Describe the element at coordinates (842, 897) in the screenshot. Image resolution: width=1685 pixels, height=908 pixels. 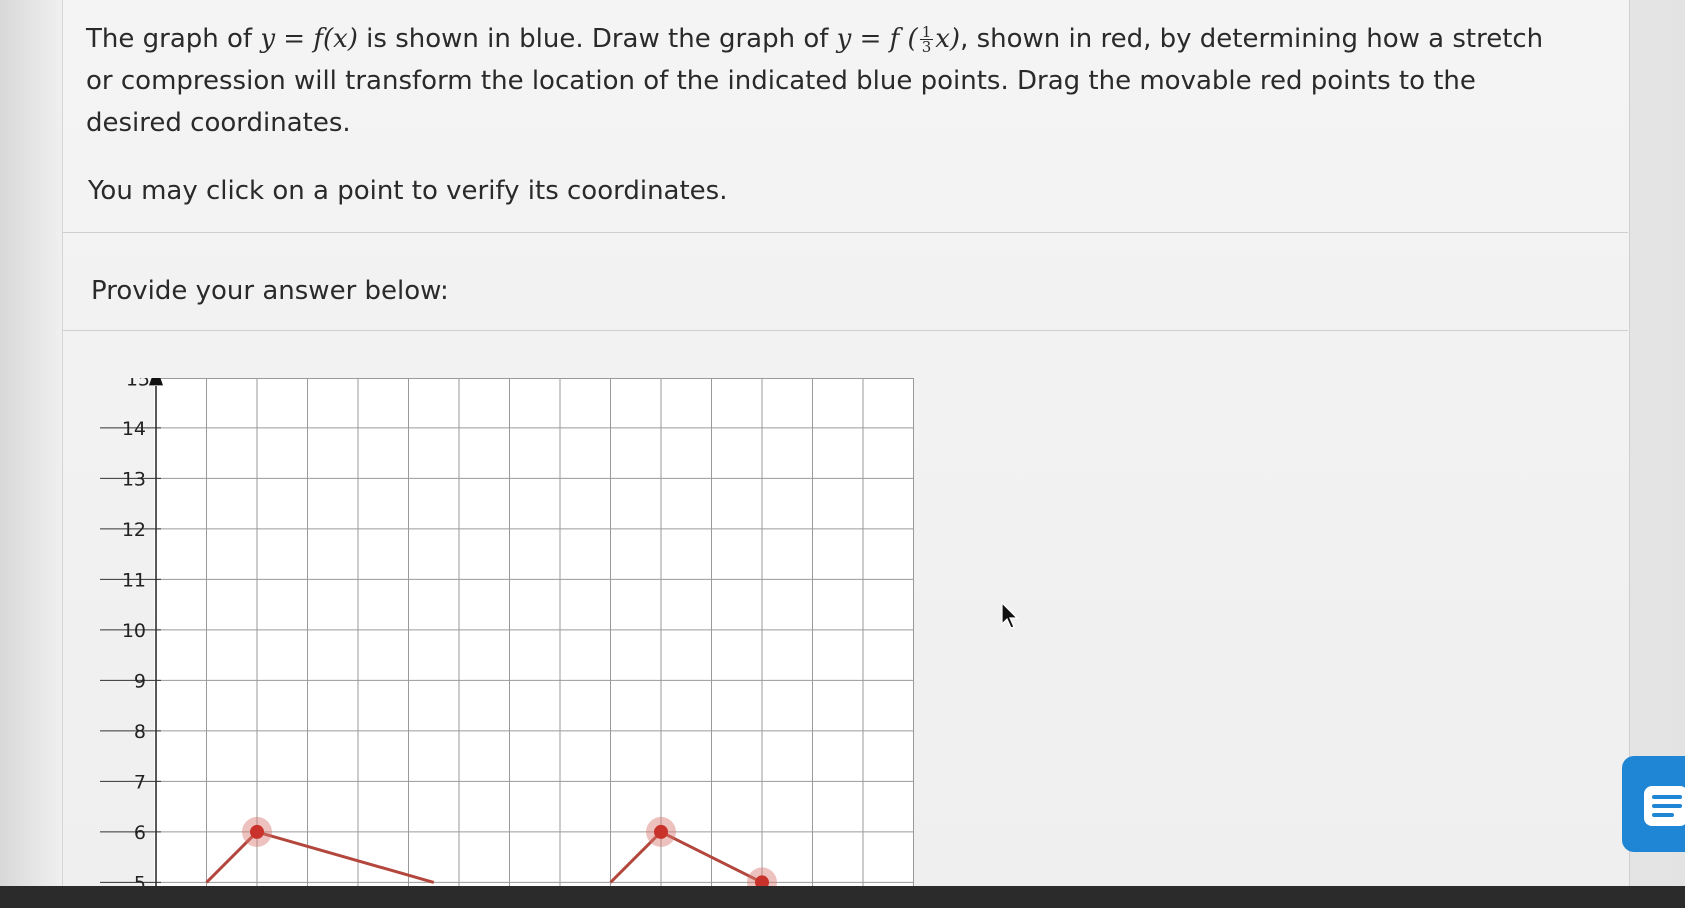
I see `taskbar` at that location.